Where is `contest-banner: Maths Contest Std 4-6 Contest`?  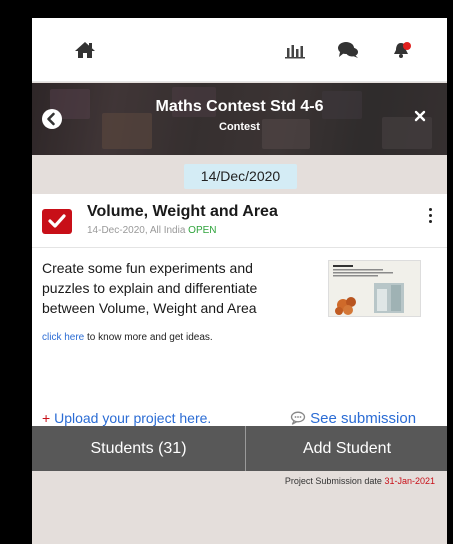
contest-banner: Maths Contest Std 4-6 Contest is located at coordinates (239, 119).